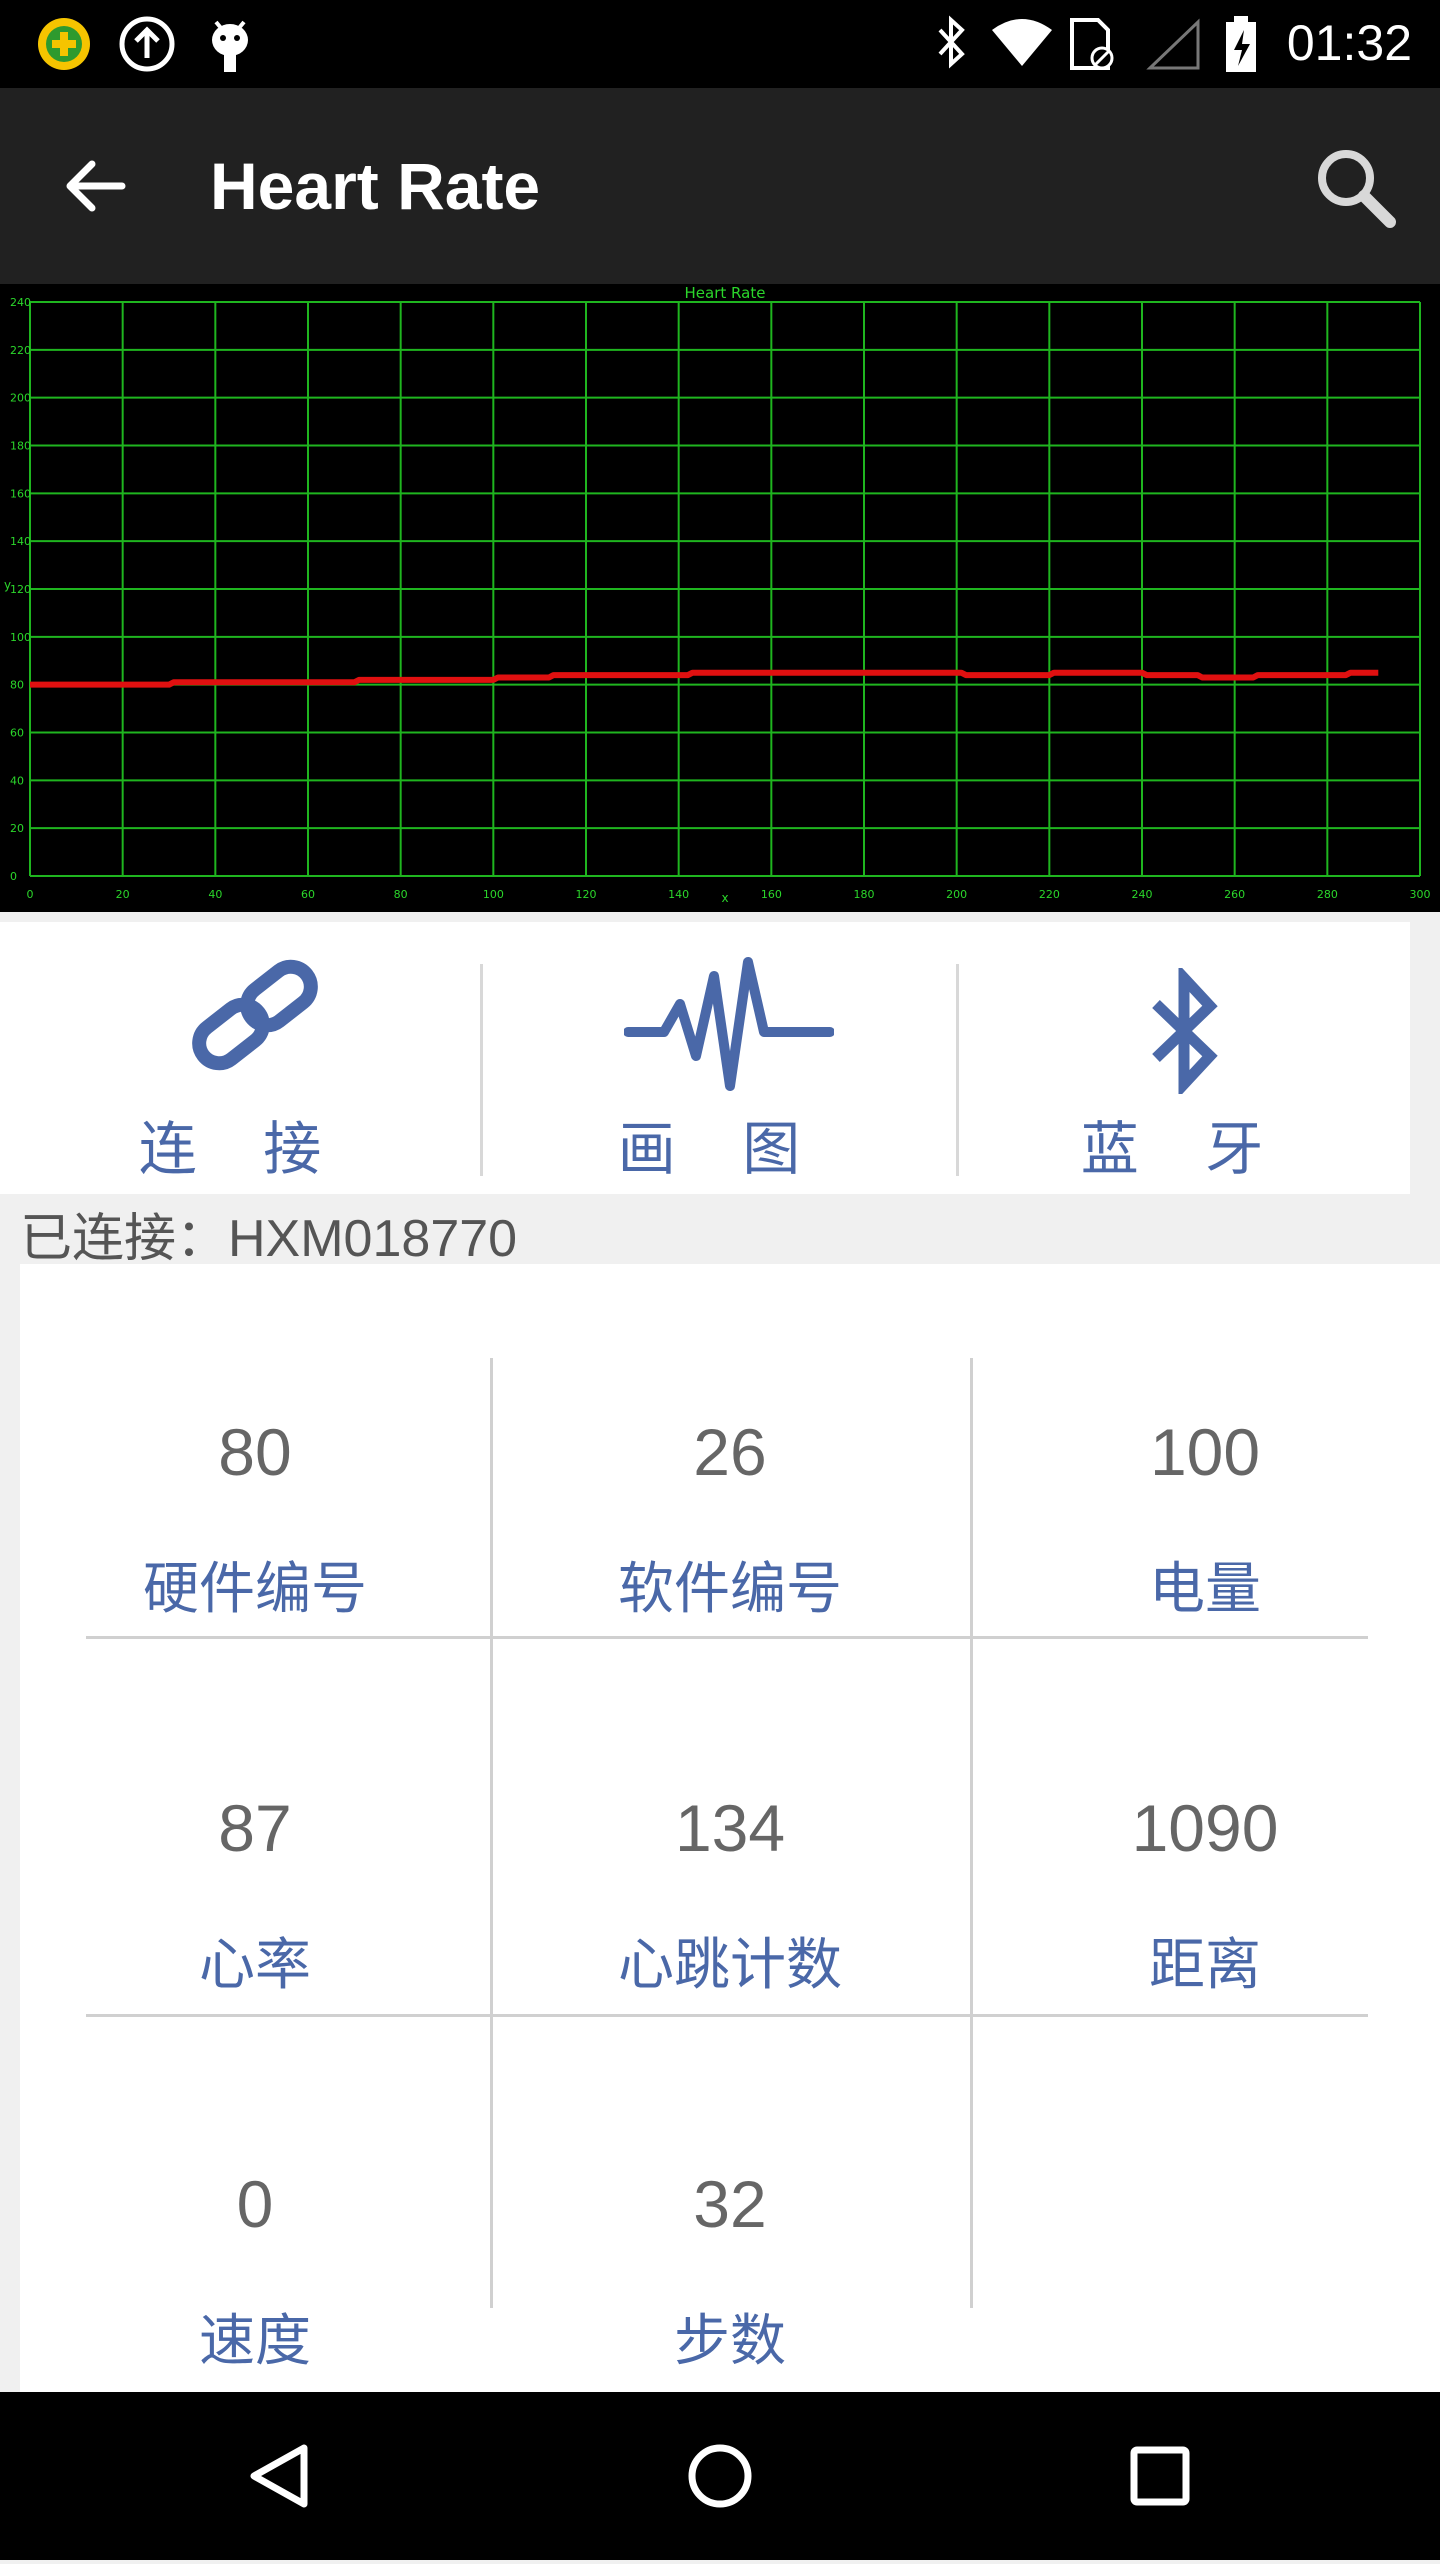 This screenshot has width=1440, height=2564. What do you see at coordinates (704, 678) in the screenshot?
I see `series-line` at bounding box center [704, 678].